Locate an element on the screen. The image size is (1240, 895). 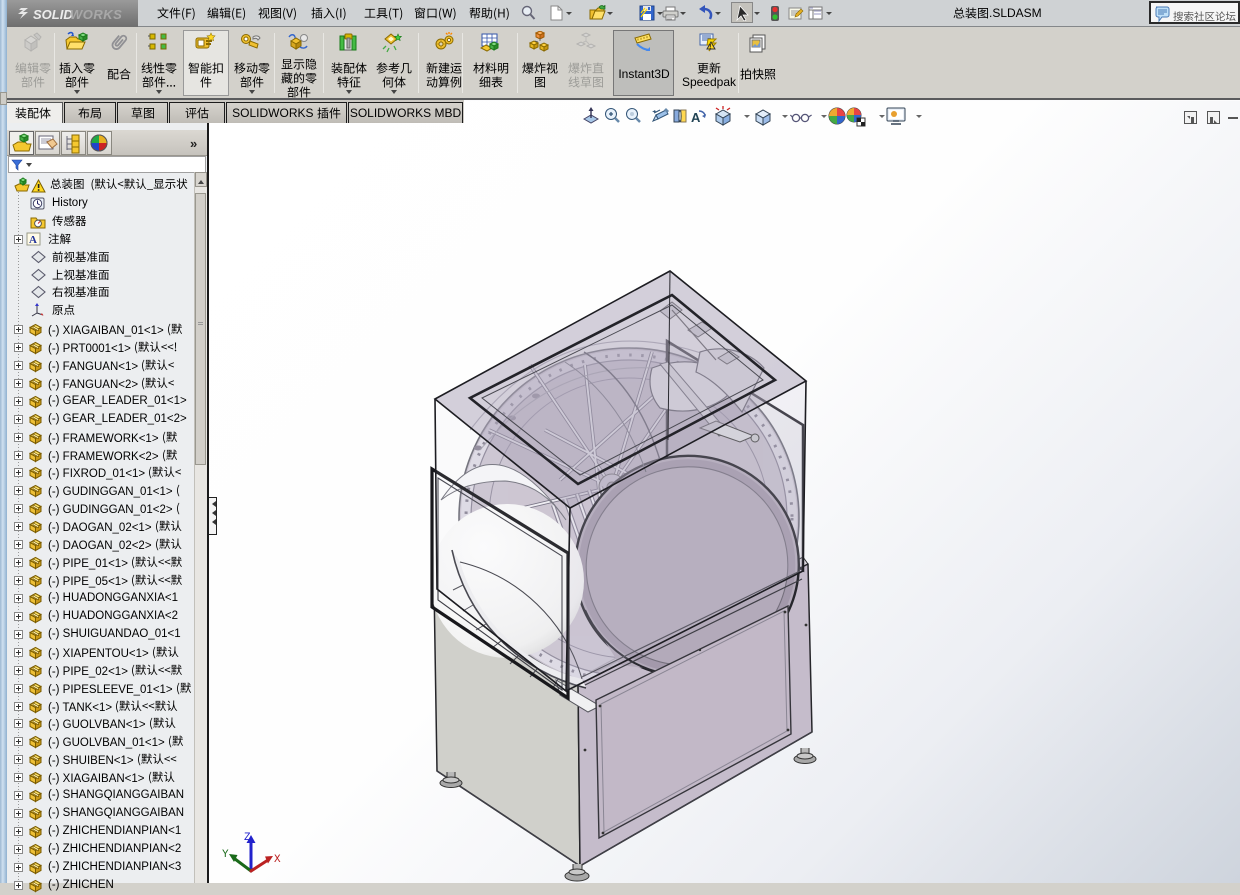
svg-text: Z is located at coordinates (247, 838).